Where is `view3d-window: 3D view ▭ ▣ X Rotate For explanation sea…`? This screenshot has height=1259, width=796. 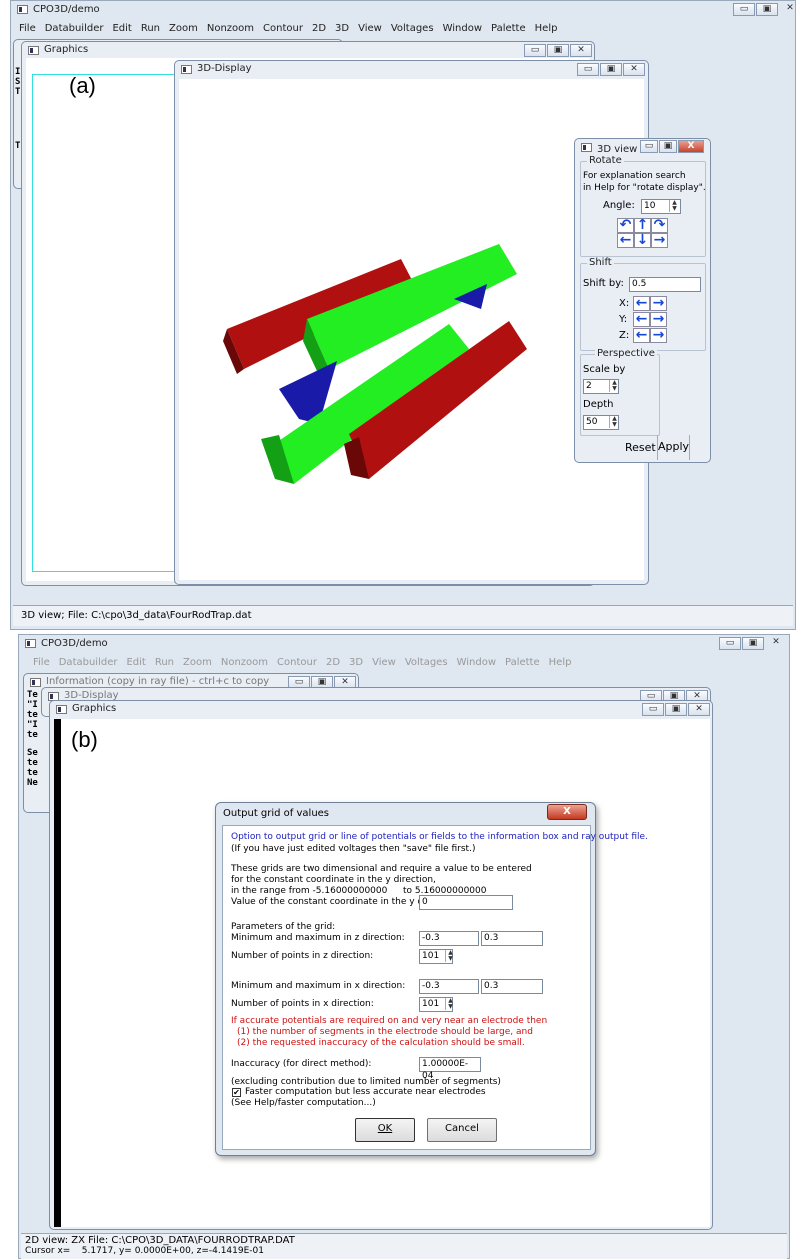 view3d-window: 3D view ▭ ▣ X Rotate For explanation sea… is located at coordinates (642, 300).